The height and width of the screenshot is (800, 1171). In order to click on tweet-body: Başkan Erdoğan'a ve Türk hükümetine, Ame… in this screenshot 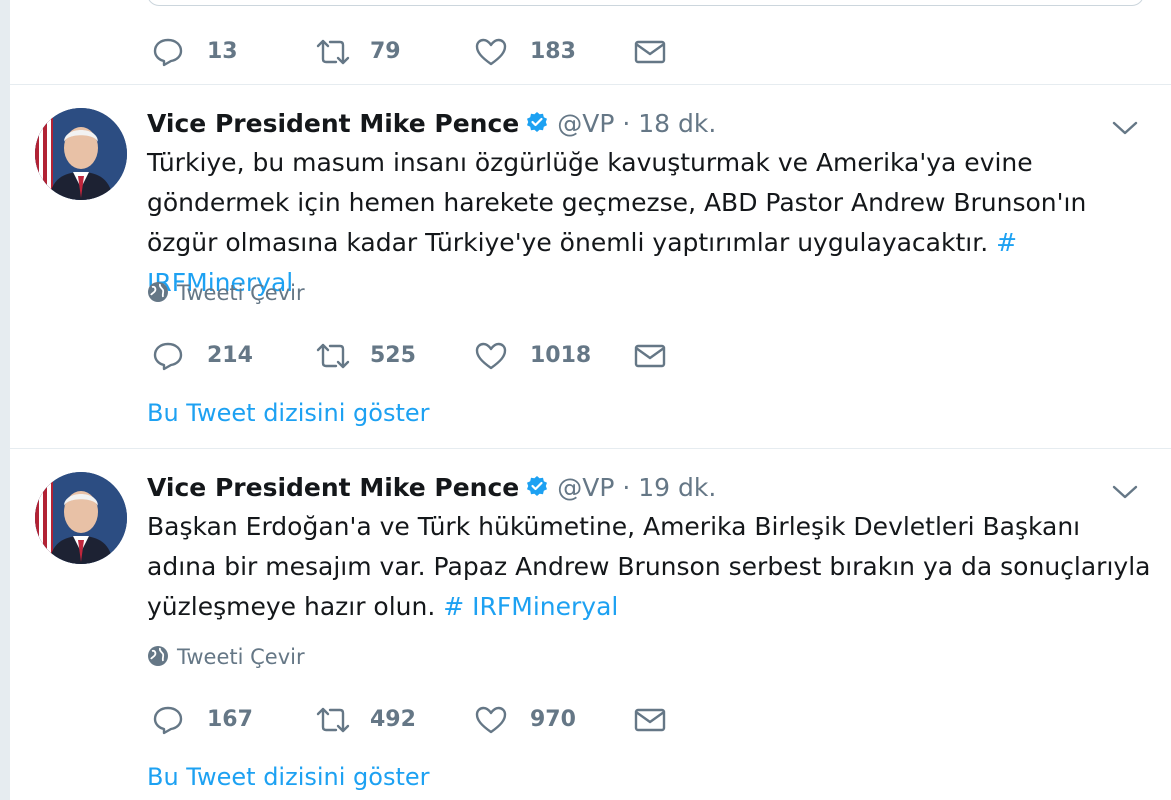, I will do `click(649, 566)`.